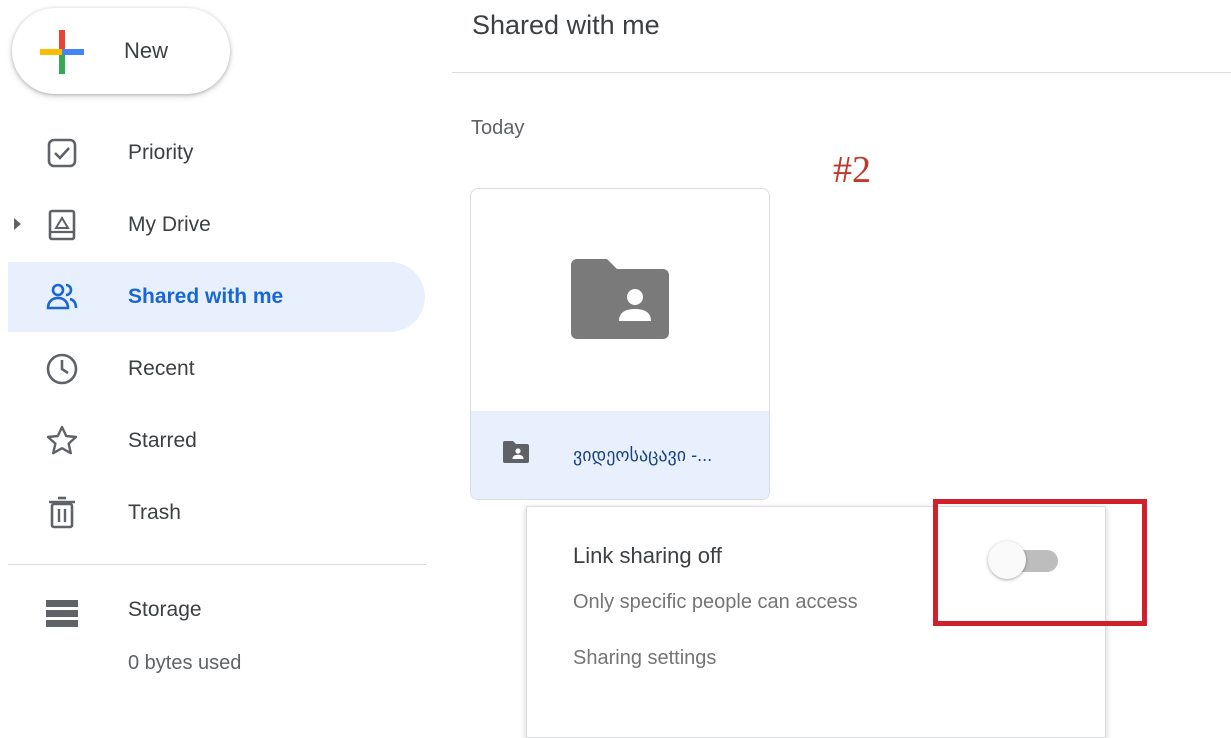  Describe the element at coordinates (62, 613) in the screenshot. I see `storage-icon` at that location.